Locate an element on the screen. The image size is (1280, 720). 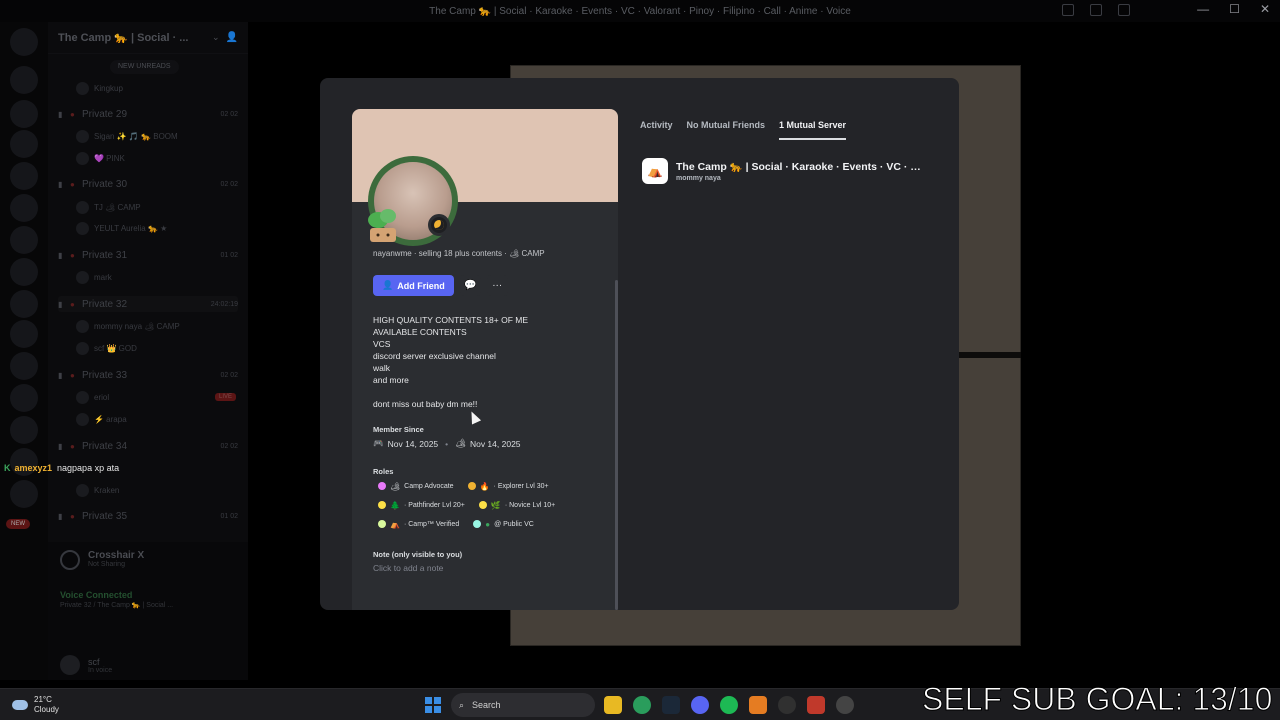
add-member-icon: 👤 is located at coordinates (232, 37).